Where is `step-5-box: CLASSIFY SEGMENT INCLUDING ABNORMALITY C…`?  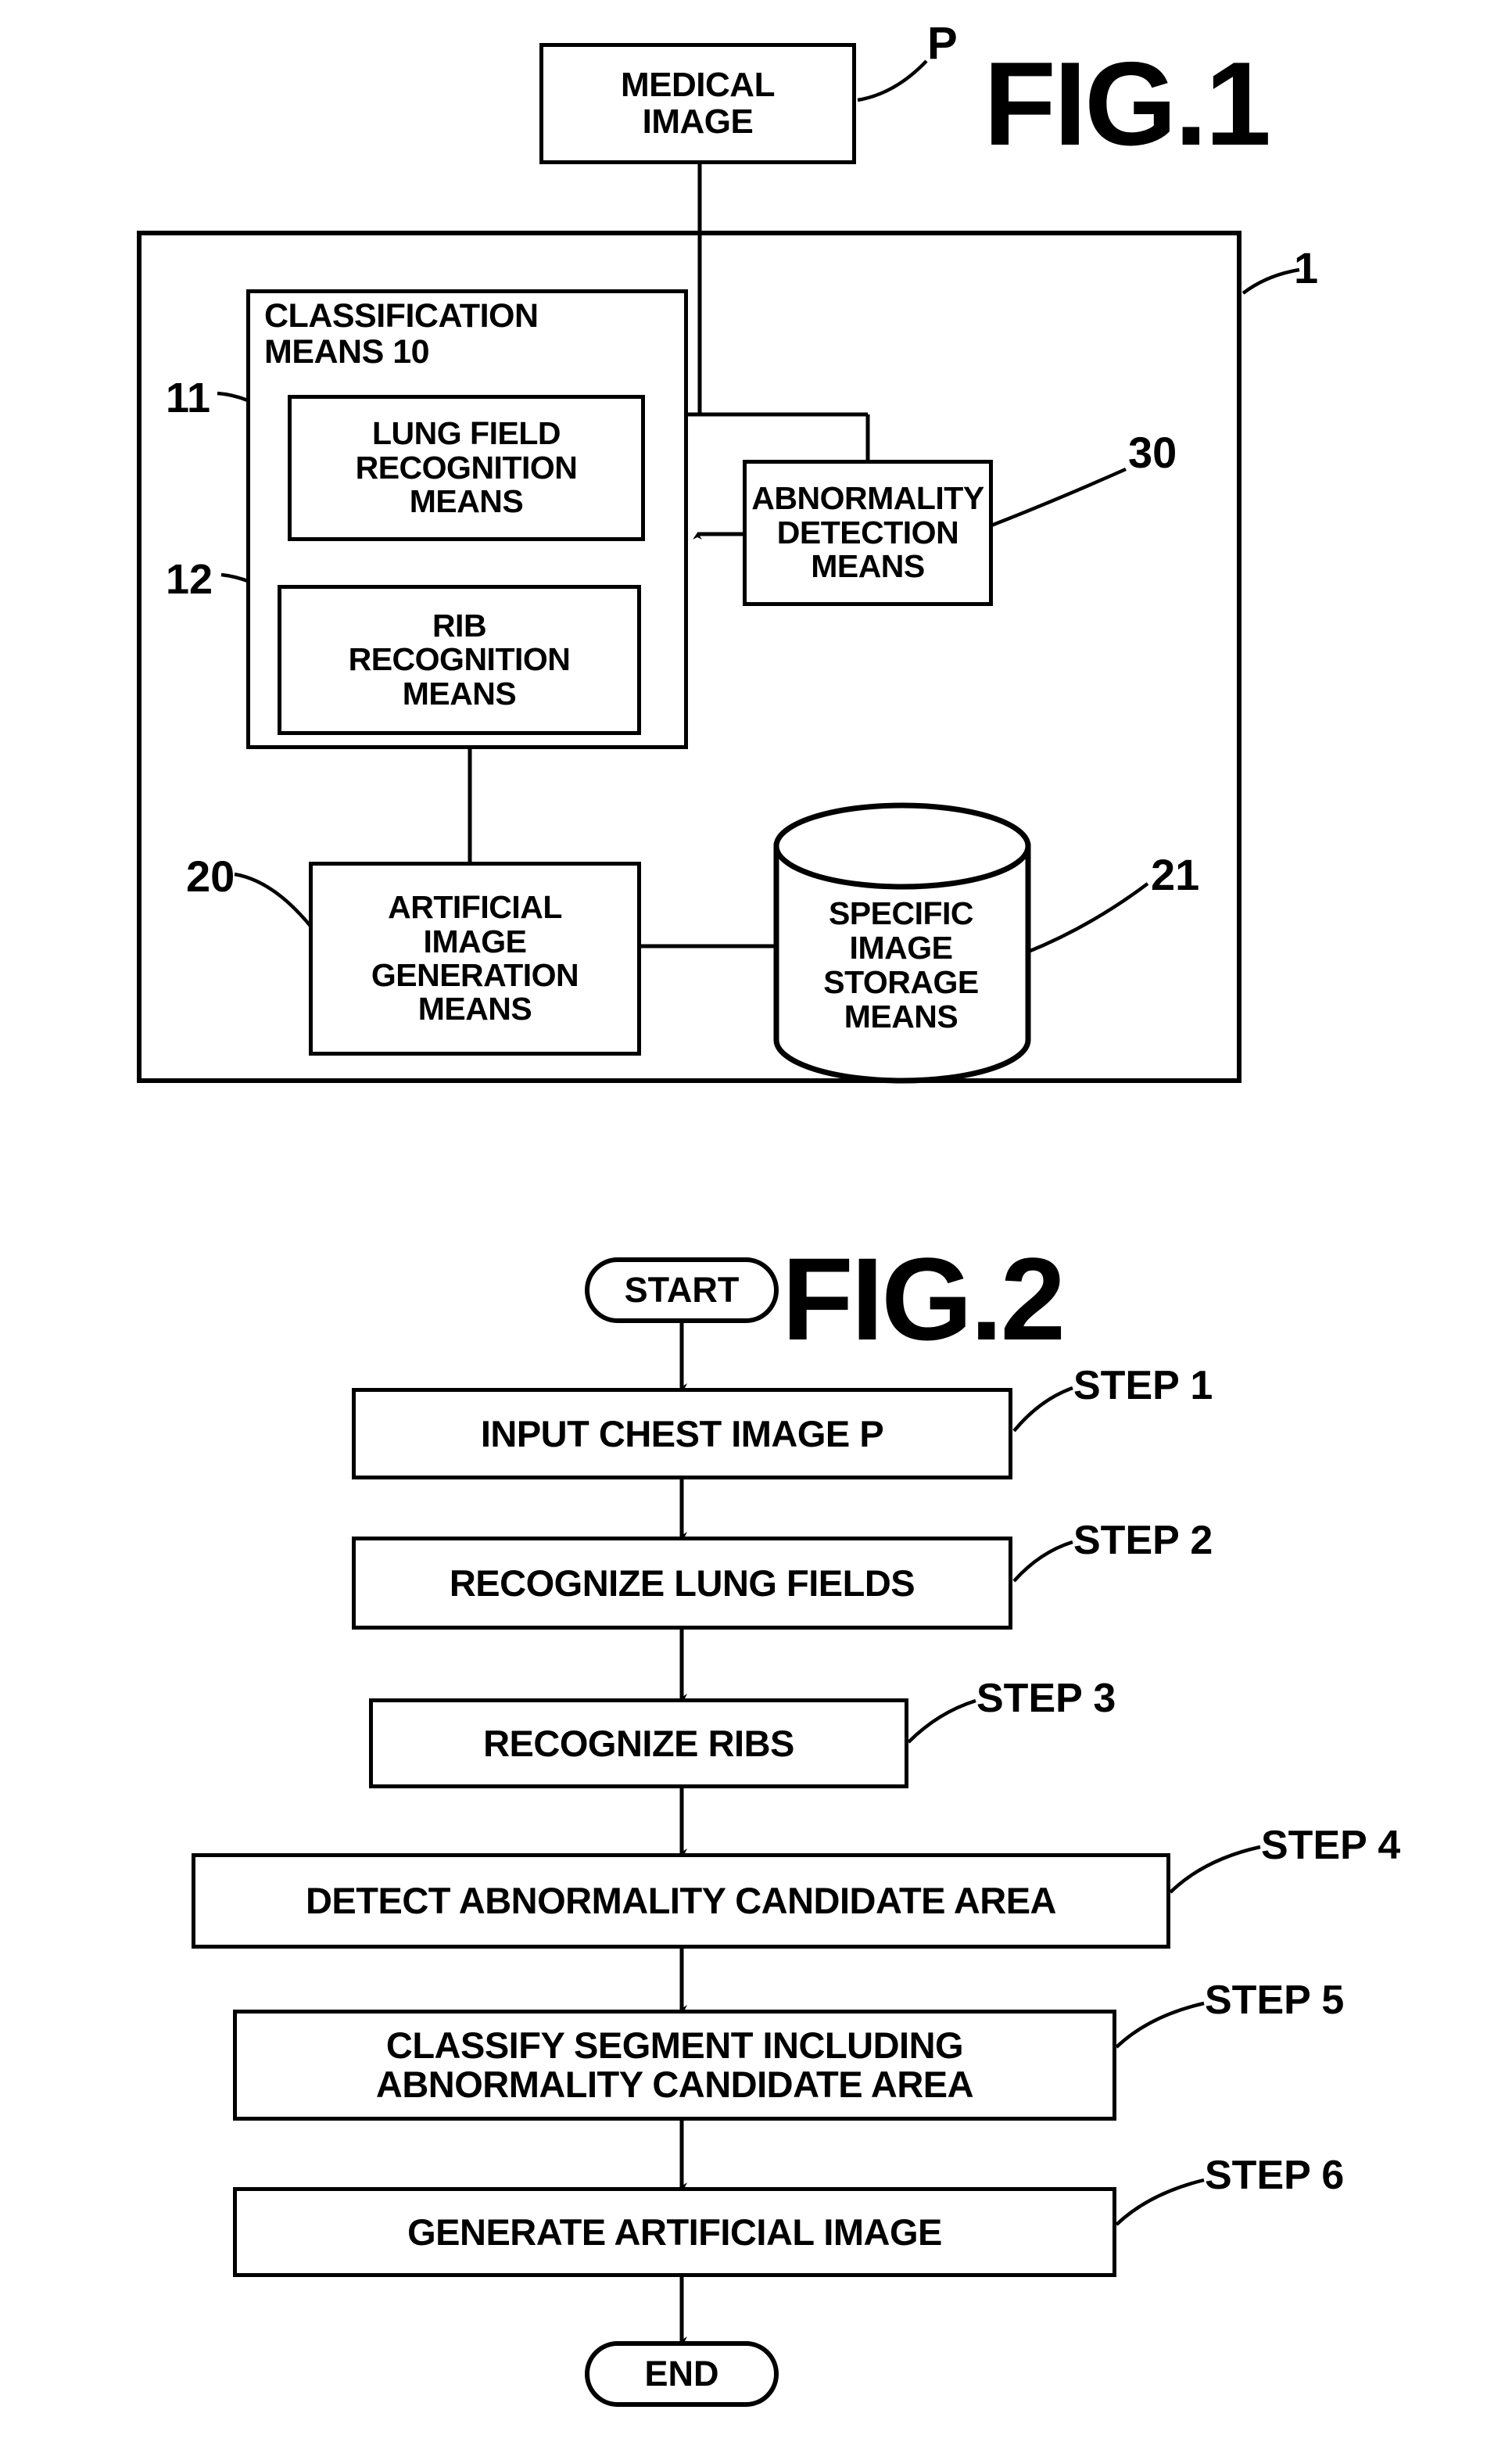
step-5-box: CLASSIFY SEGMENT INCLUDING ABNORMALITY C… is located at coordinates (674, 2065).